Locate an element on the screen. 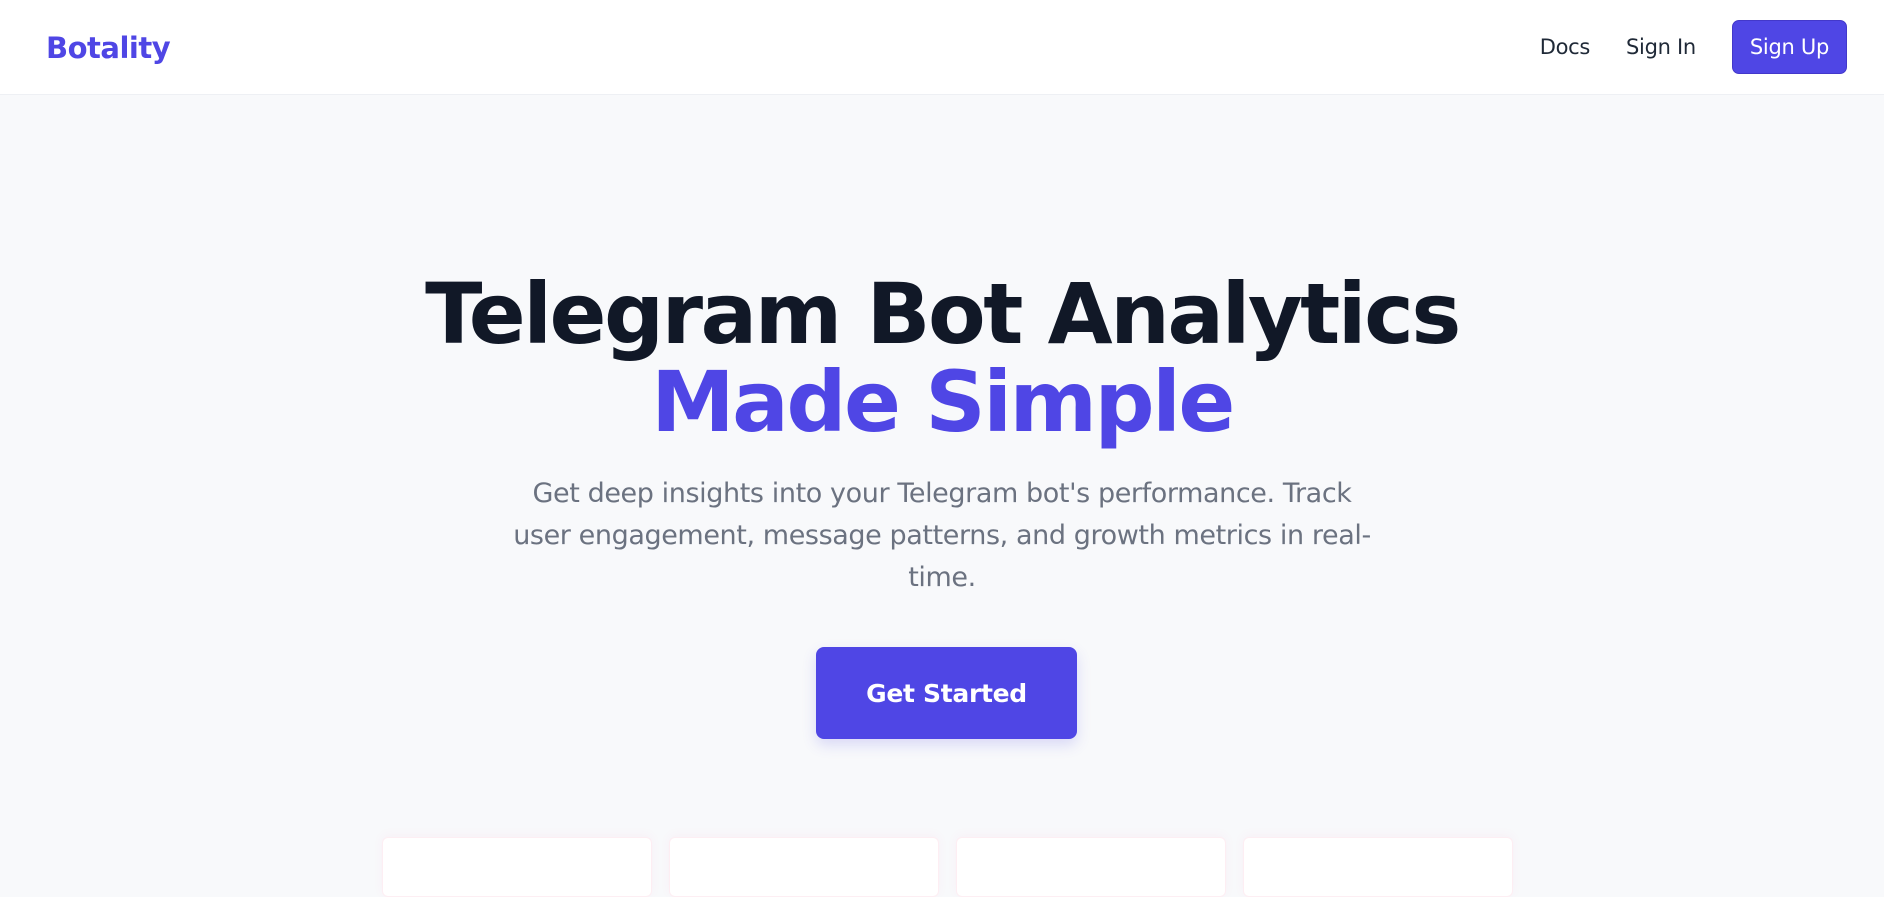 This screenshot has height=897, width=1884. nav-links: Docs Sign In Sign Up is located at coordinates (1693, 47).